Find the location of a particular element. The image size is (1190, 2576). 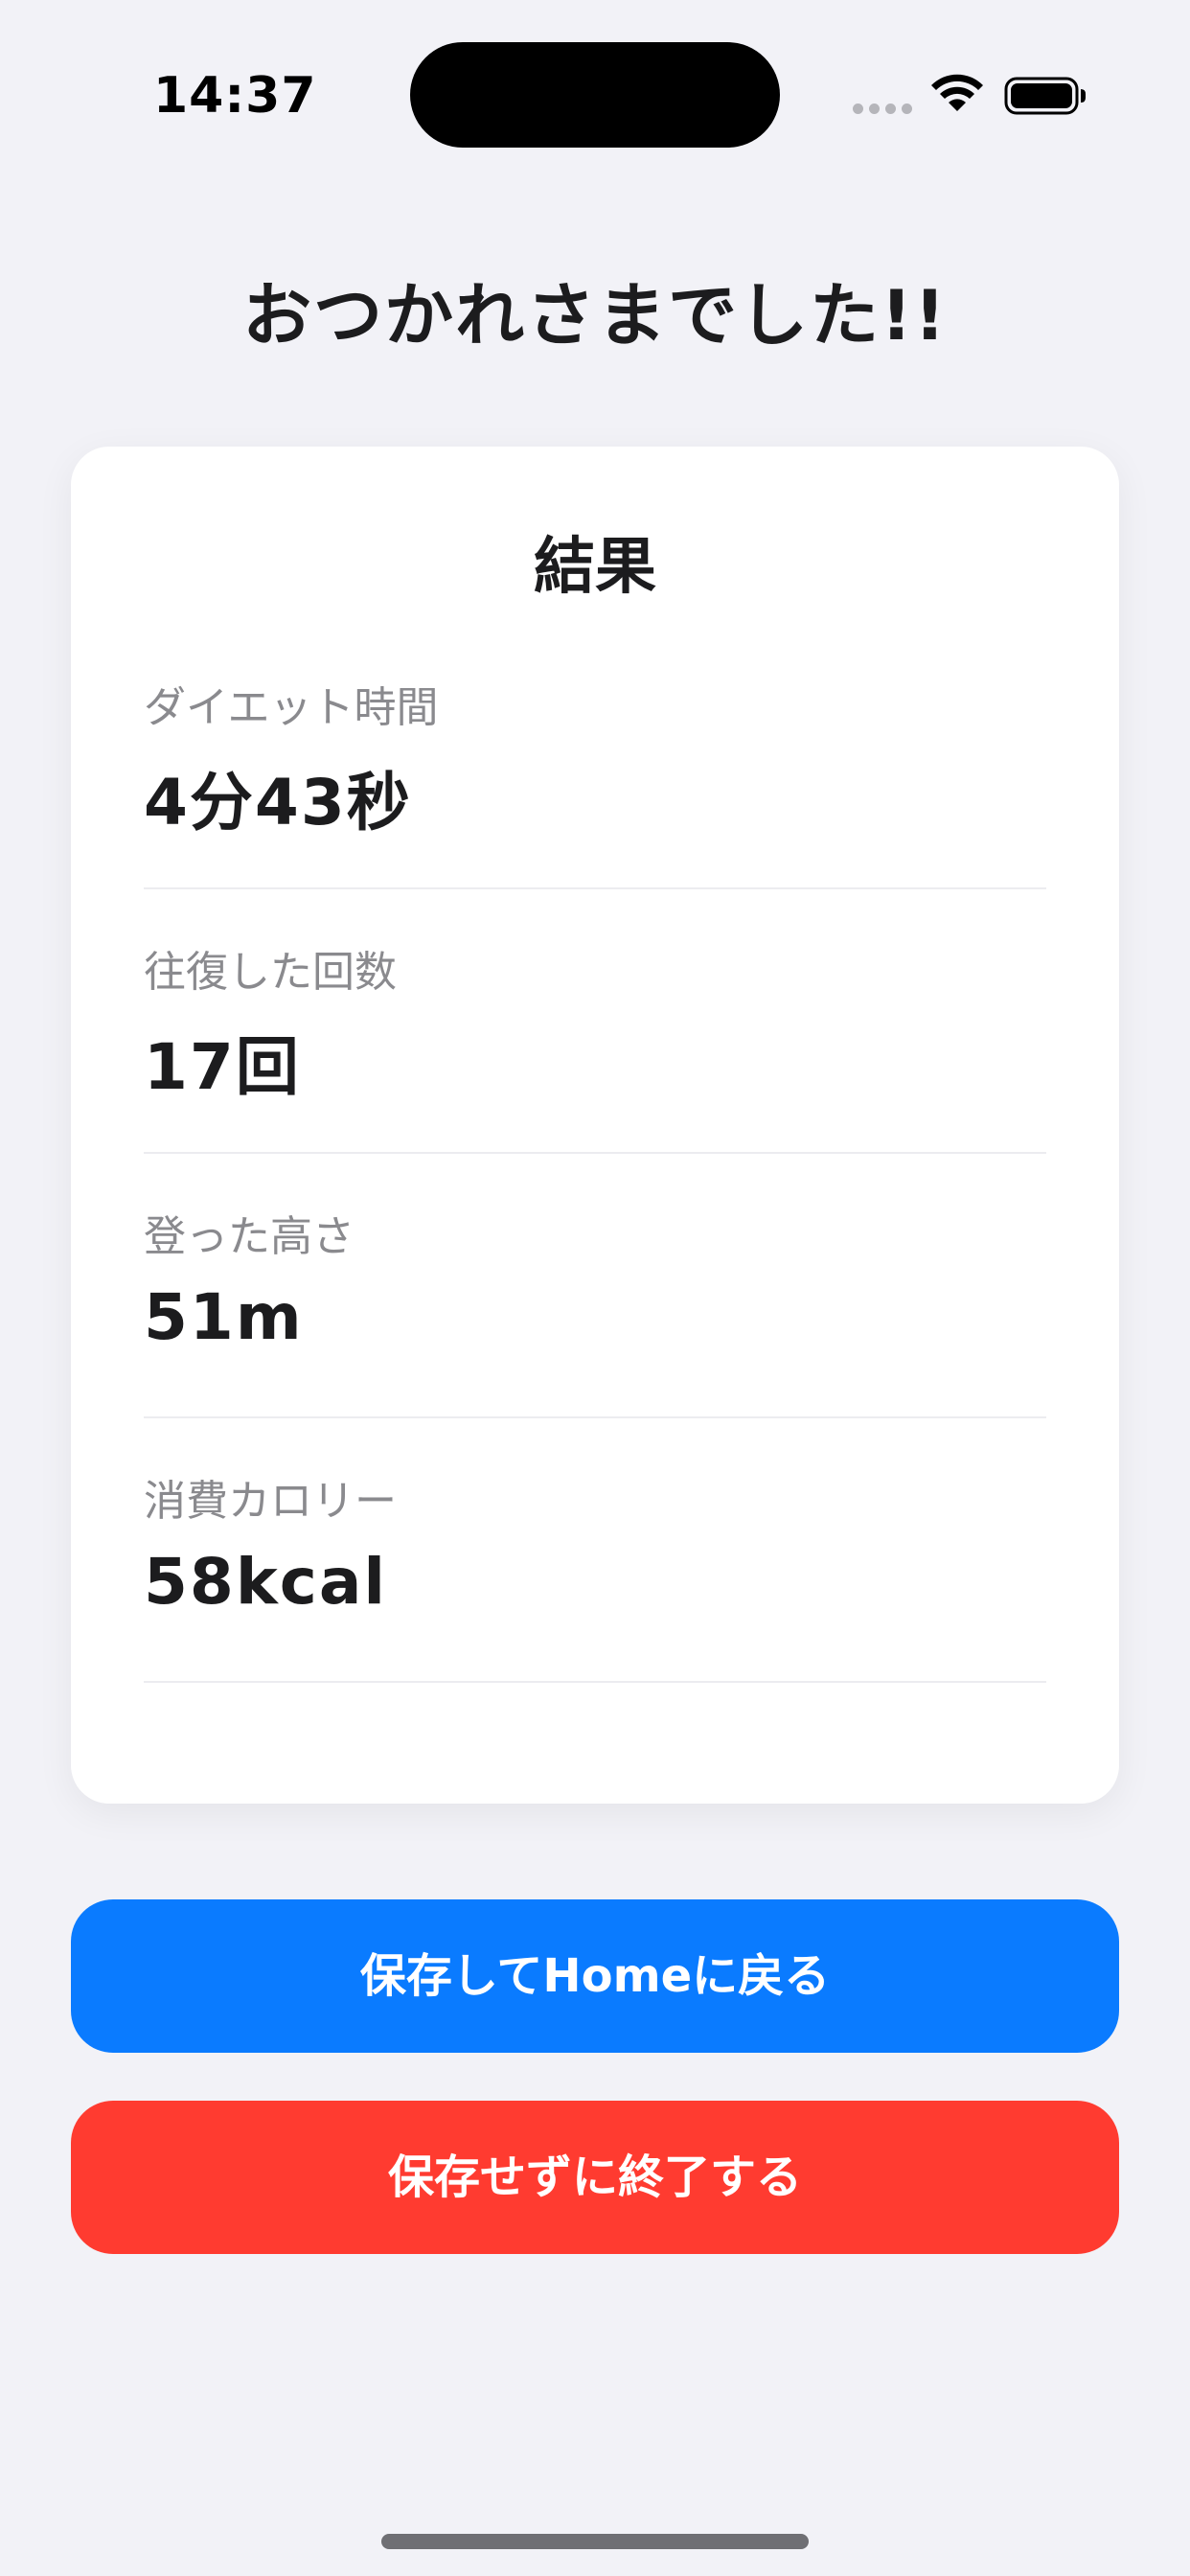

battery-icon is located at coordinates (1045, 96).